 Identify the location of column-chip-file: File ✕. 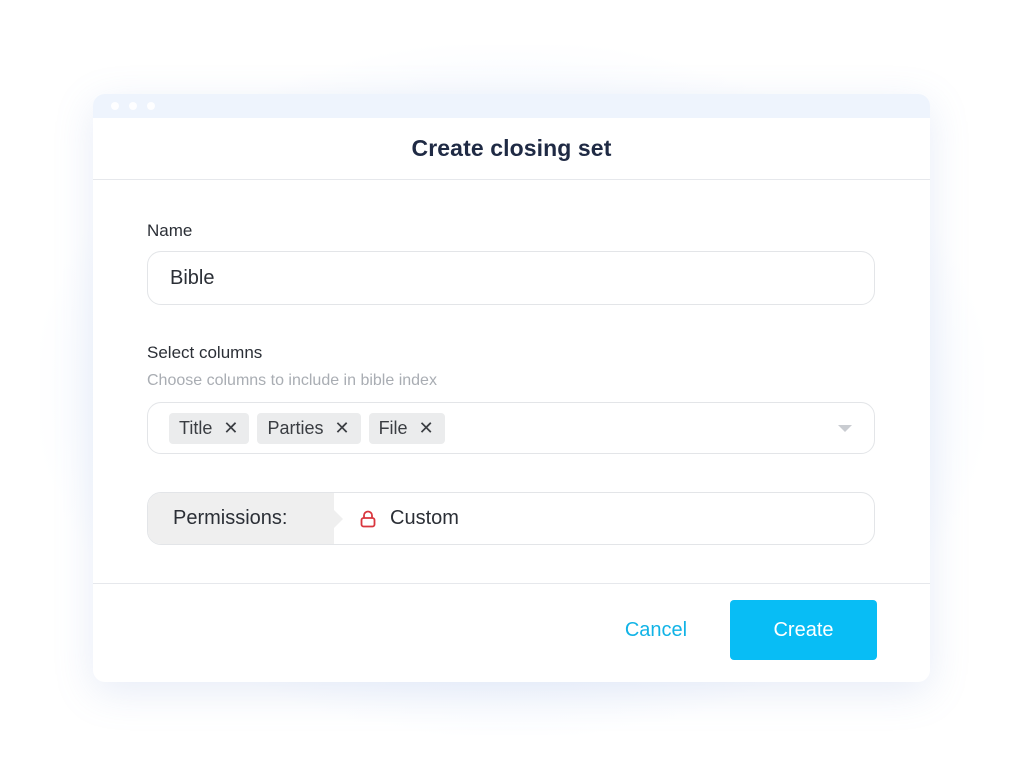
(406, 428).